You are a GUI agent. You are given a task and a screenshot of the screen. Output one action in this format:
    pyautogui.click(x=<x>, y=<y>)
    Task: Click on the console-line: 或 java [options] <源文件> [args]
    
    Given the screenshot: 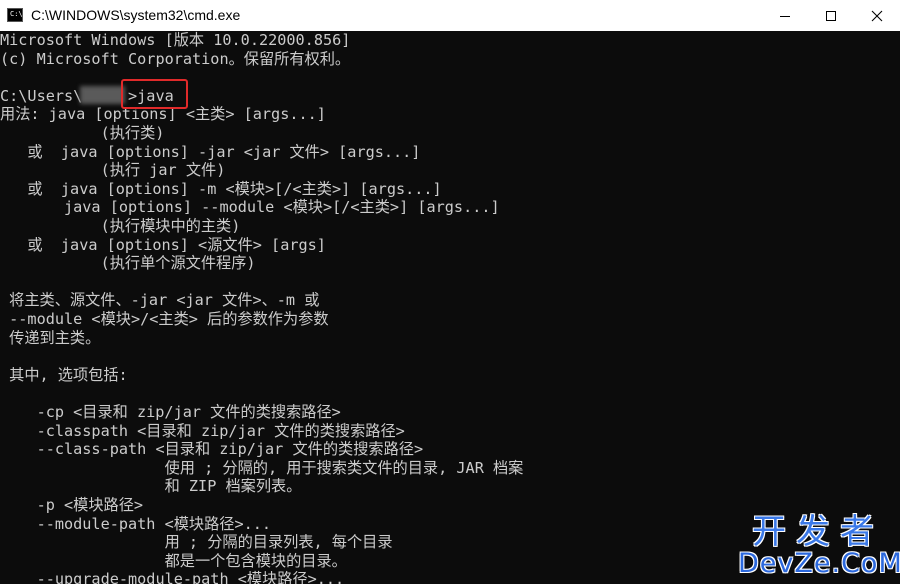 What is the action you would take?
    pyautogui.click(x=163, y=244)
    